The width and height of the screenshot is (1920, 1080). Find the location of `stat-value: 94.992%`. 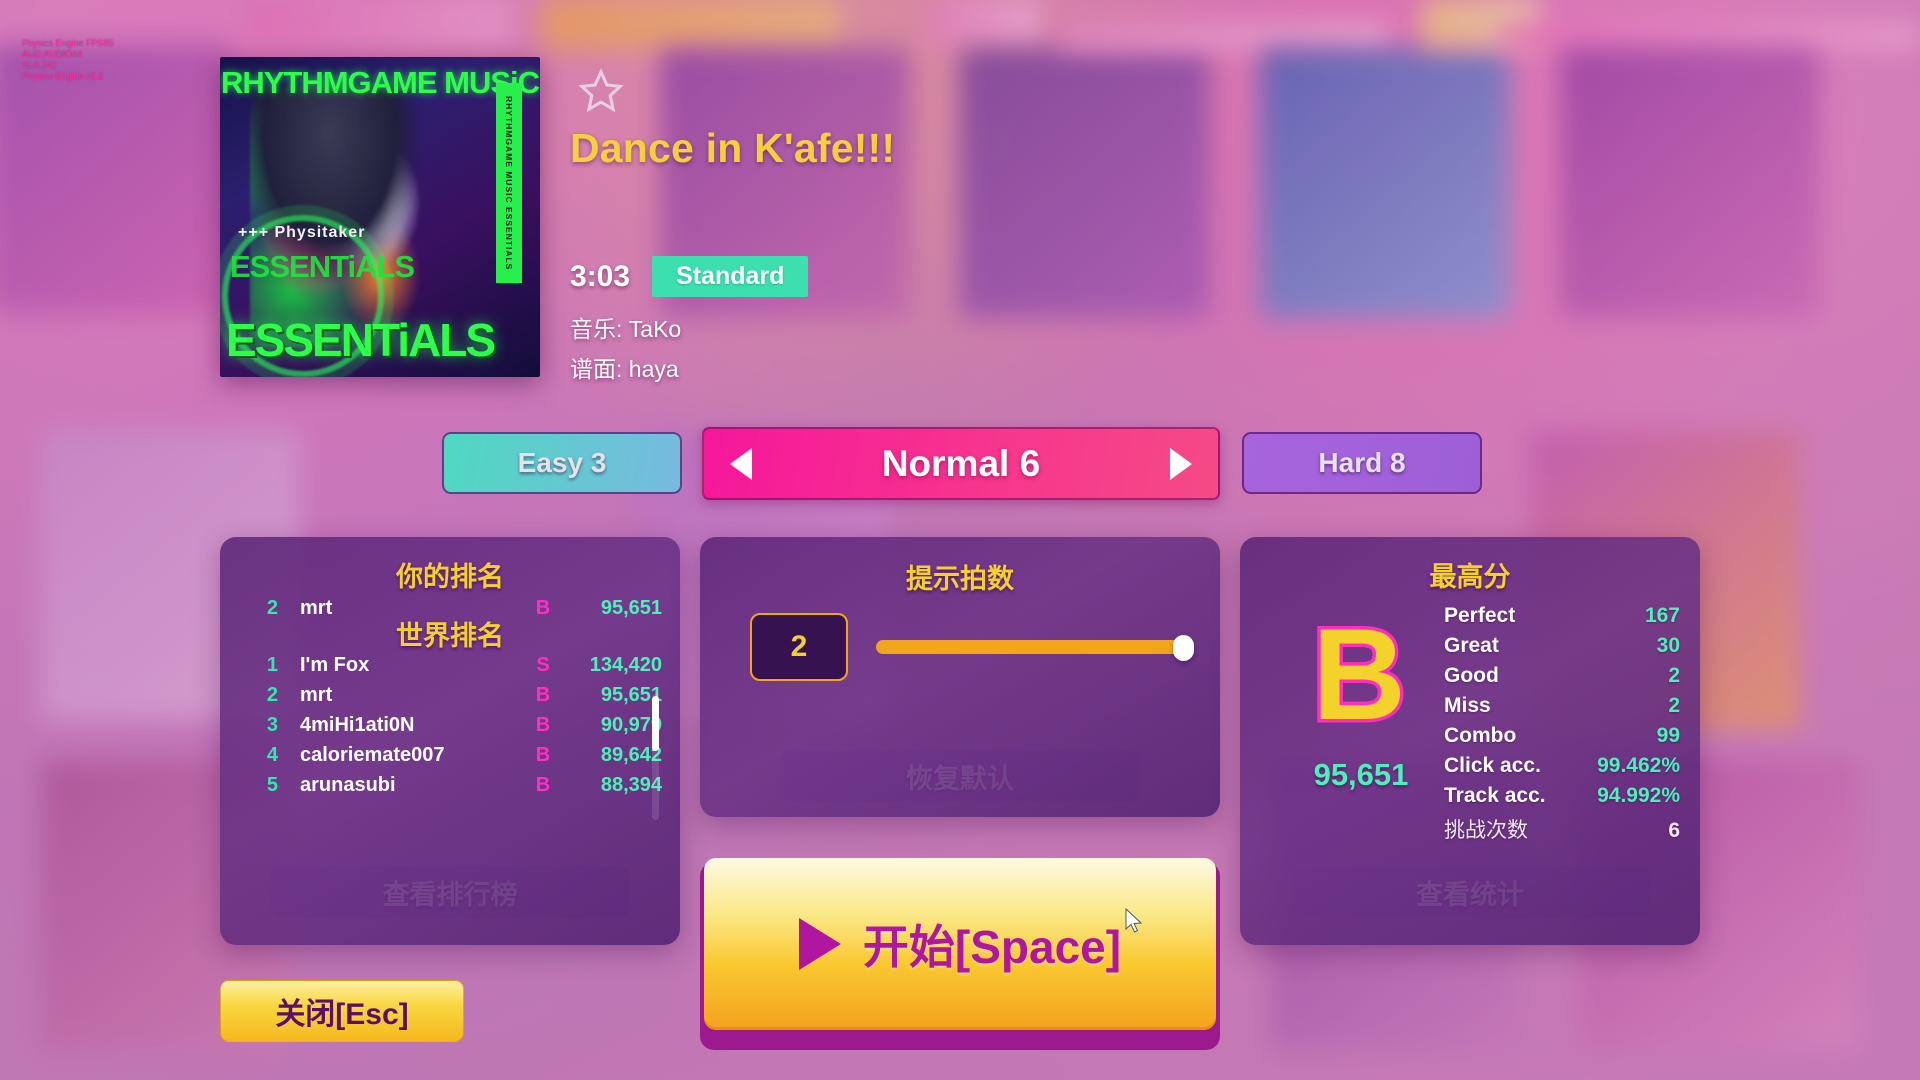

stat-value: 94.992% is located at coordinates (1638, 795).